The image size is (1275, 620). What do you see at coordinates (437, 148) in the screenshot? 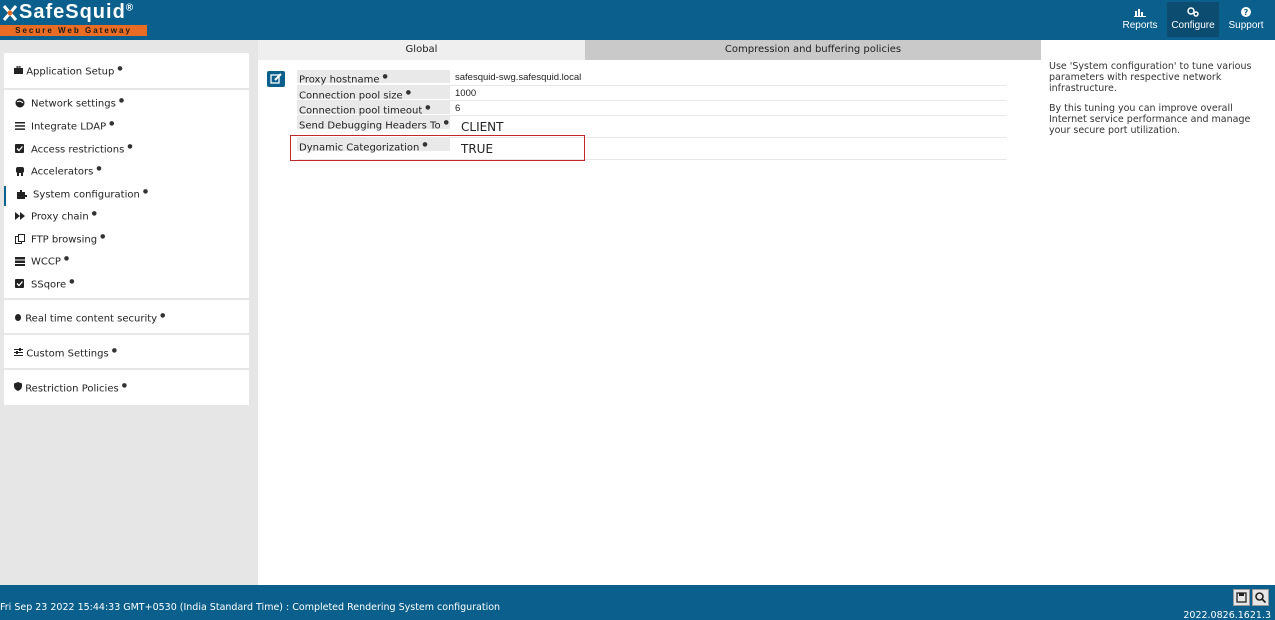
I see `highlight-box` at bounding box center [437, 148].